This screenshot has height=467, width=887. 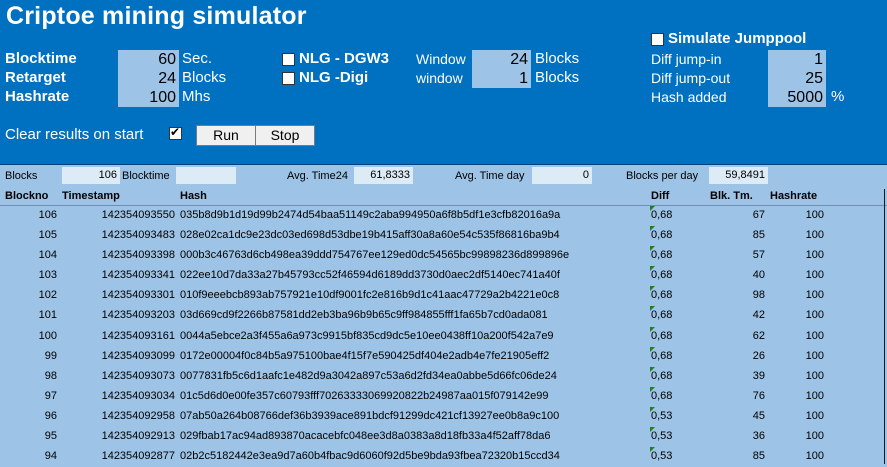 What do you see at coordinates (148, 78) in the screenshot?
I see `retarget-input: 24` at bounding box center [148, 78].